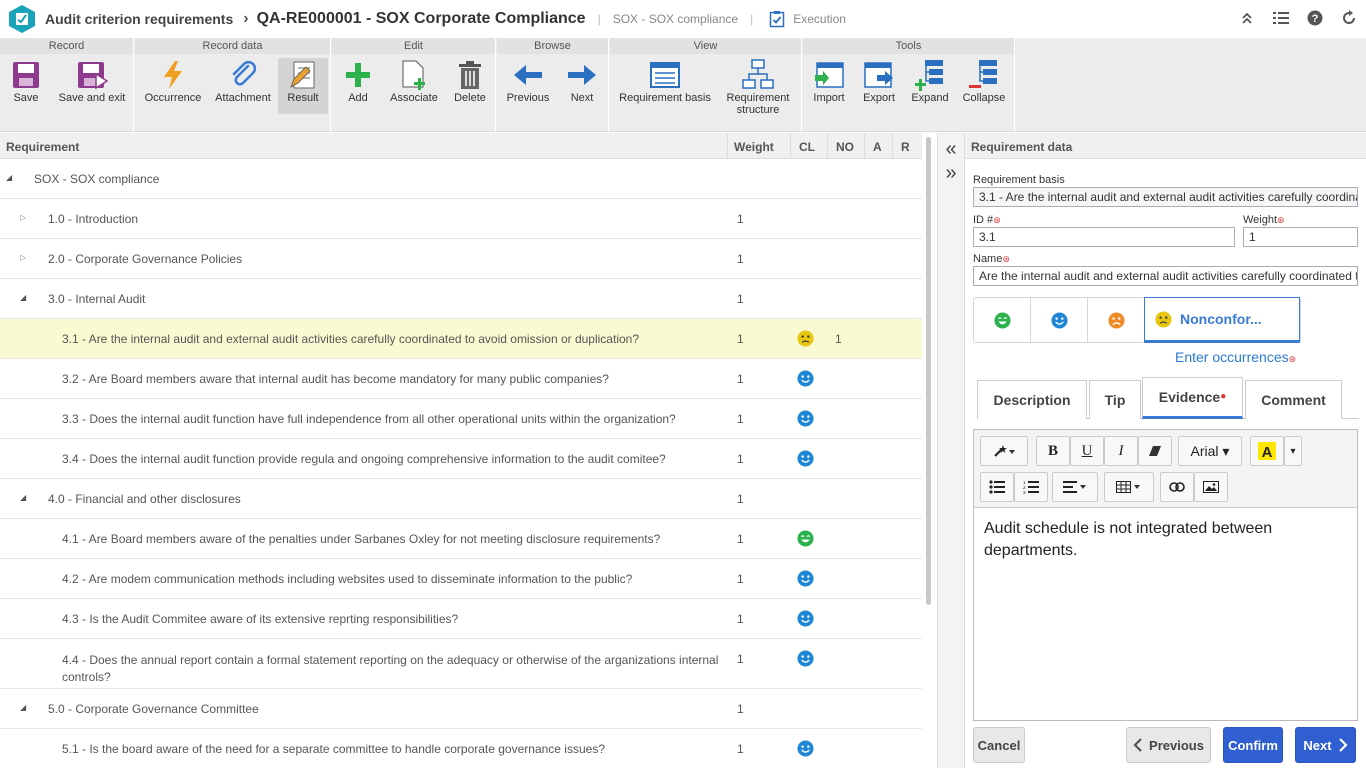 This screenshot has width=1366, height=768. What do you see at coordinates (1281, 19) in the screenshot?
I see `list-icon` at bounding box center [1281, 19].